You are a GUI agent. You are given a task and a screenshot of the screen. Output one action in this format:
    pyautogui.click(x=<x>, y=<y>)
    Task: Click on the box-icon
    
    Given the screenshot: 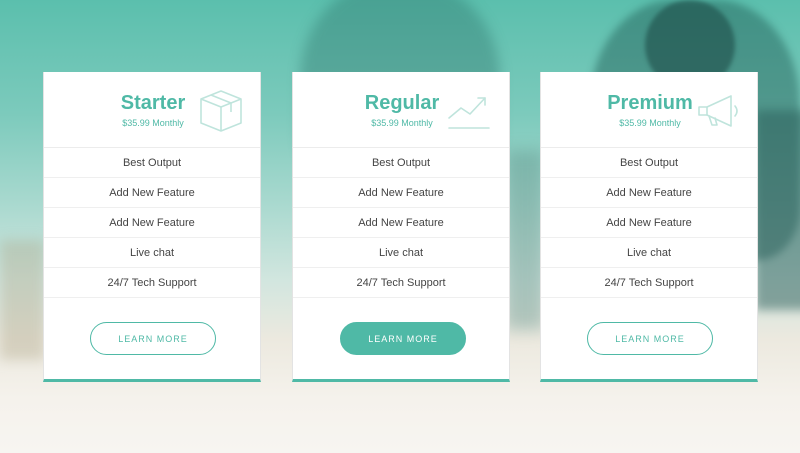 What is the action you would take?
    pyautogui.click(x=221, y=111)
    